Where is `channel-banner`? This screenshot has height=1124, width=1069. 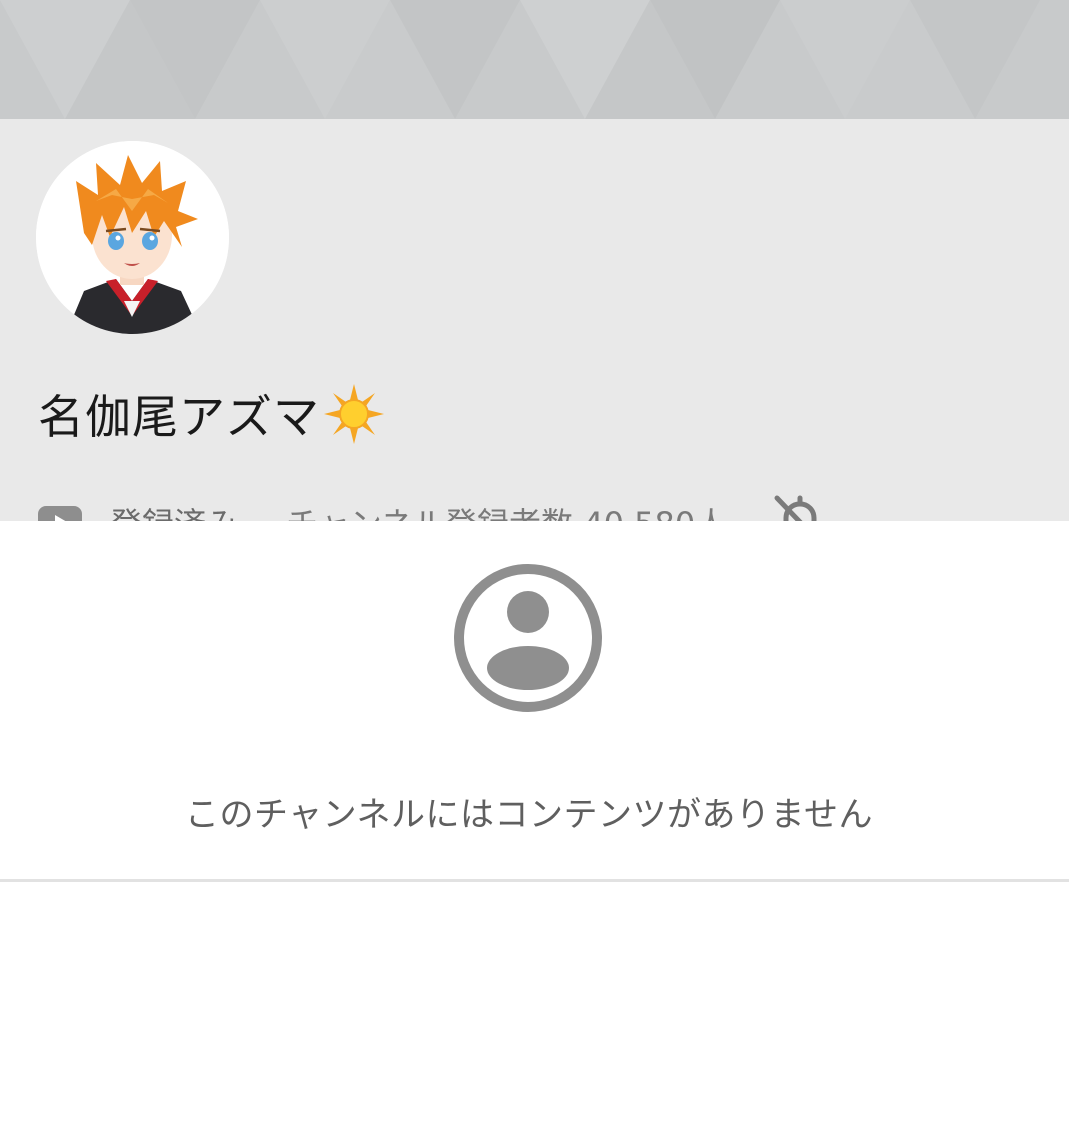
channel-banner is located at coordinates (534, 59).